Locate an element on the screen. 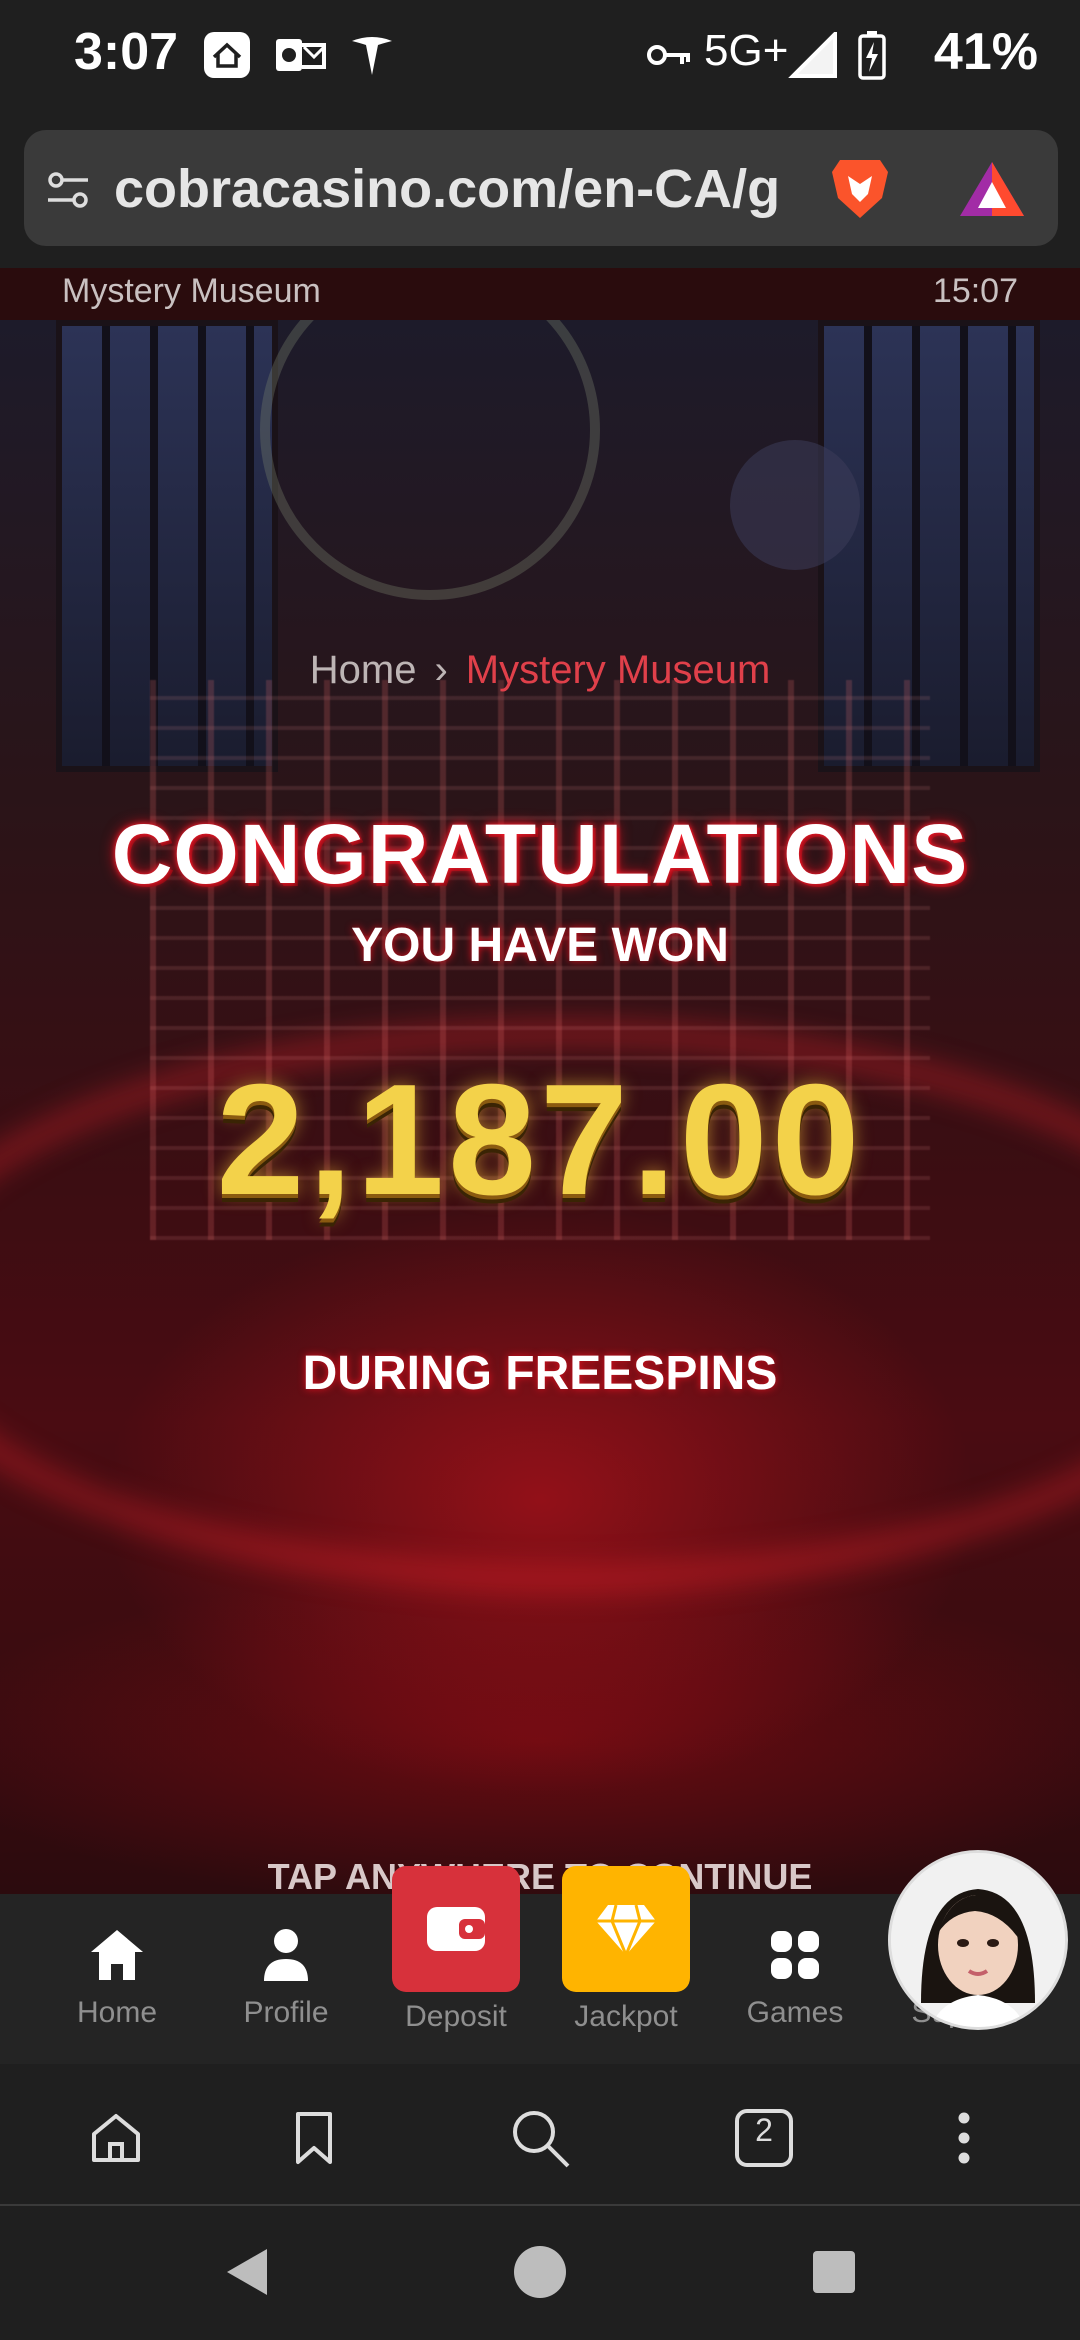 The width and height of the screenshot is (1080, 2340). signal-icon is located at coordinates (812, 55).